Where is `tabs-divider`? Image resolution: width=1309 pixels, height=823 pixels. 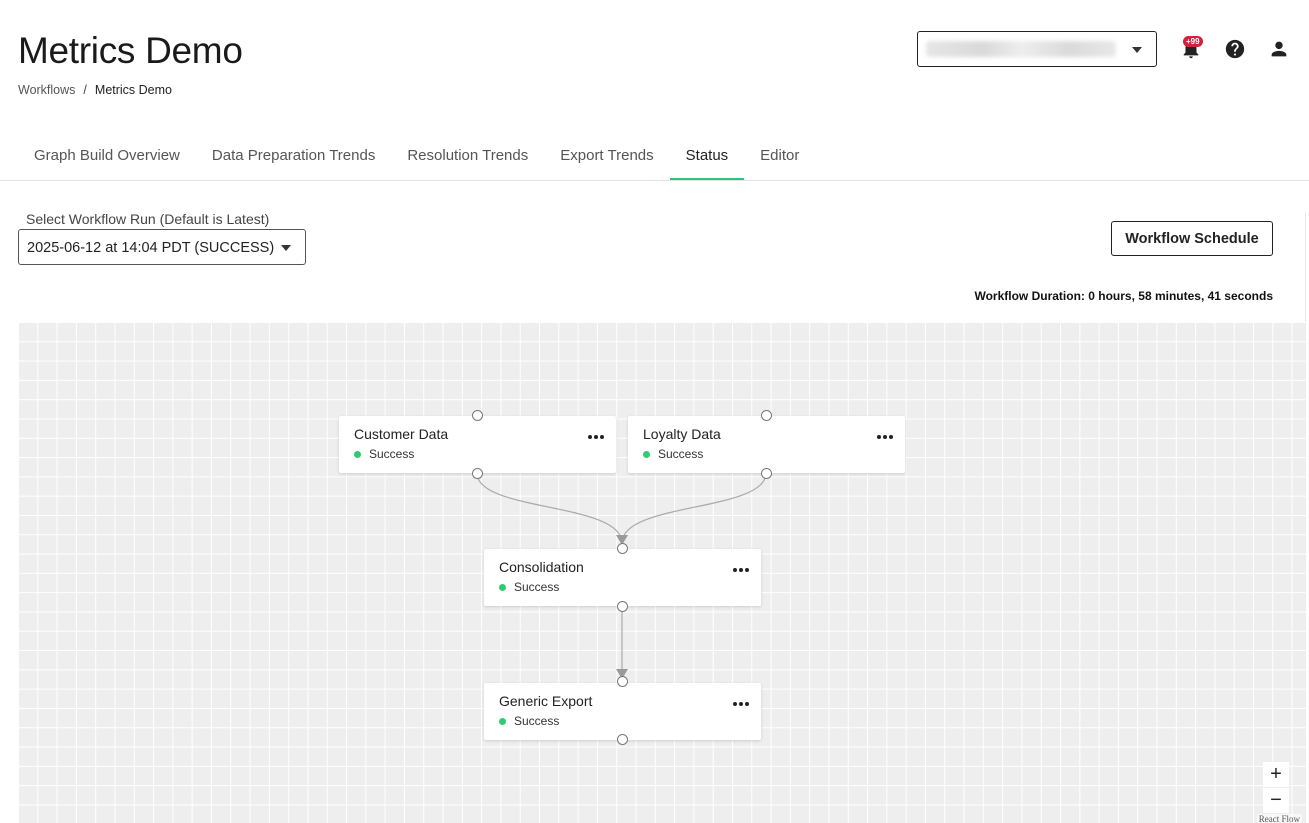
tabs-divider is located at coordinates (654, 180).